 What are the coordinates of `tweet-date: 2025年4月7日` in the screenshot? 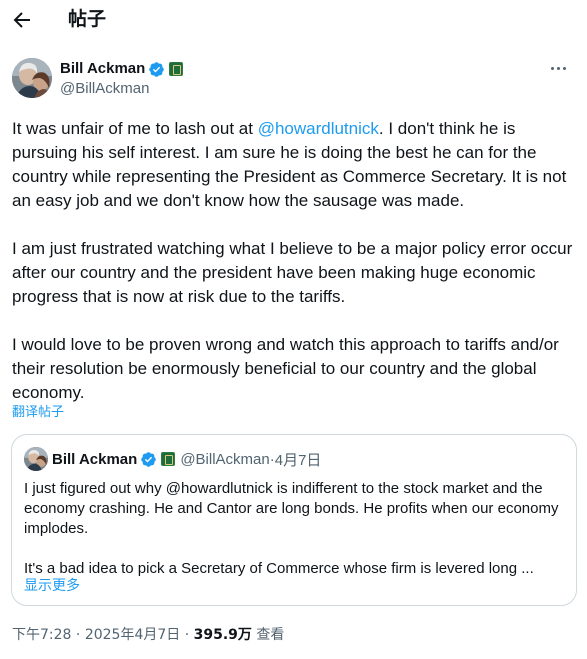 It's located at (132, 635).